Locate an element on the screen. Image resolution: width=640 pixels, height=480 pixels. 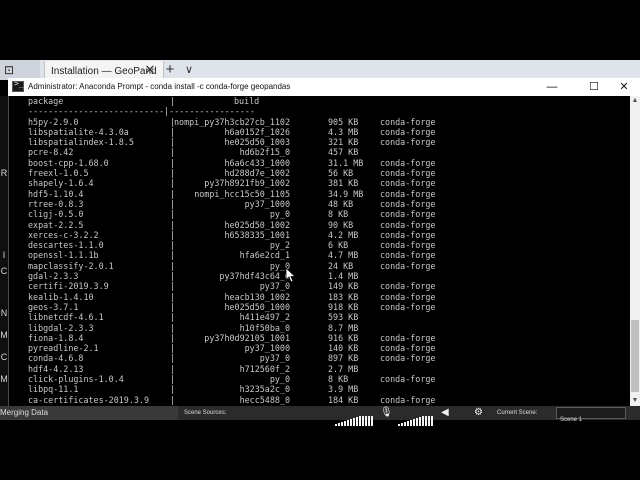
package-size: 24 KB is located at coordinates (341, 265).